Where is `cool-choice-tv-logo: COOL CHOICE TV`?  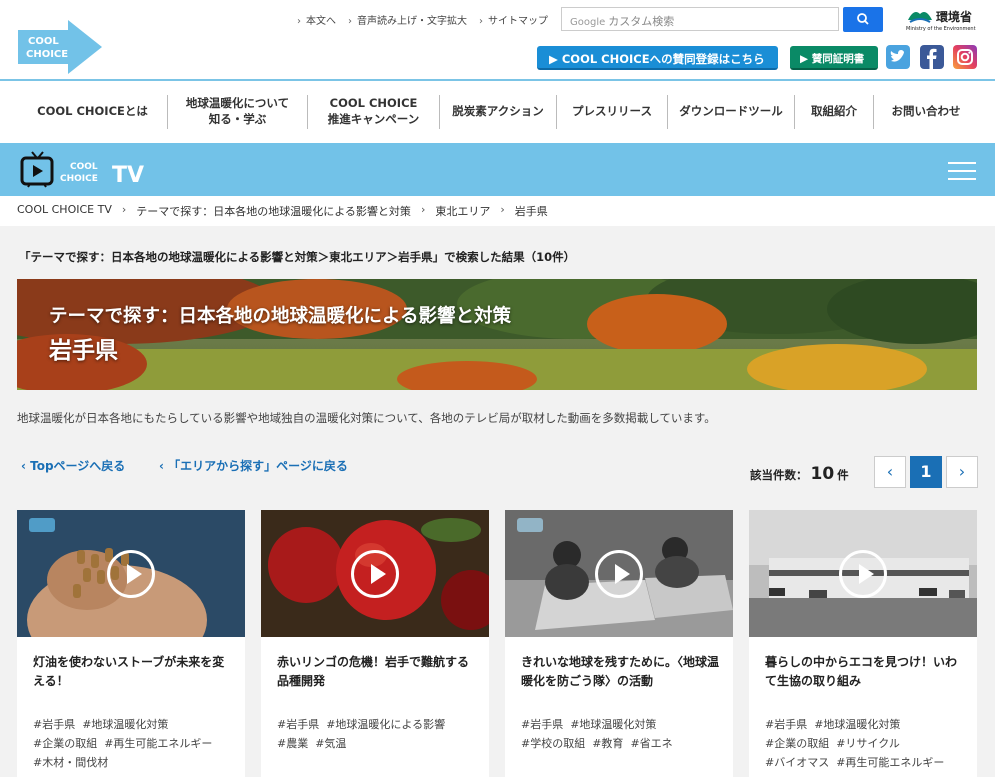
cool-choice-tv-logo: COOL CHOICE TV is located at coordinates (85, 171).